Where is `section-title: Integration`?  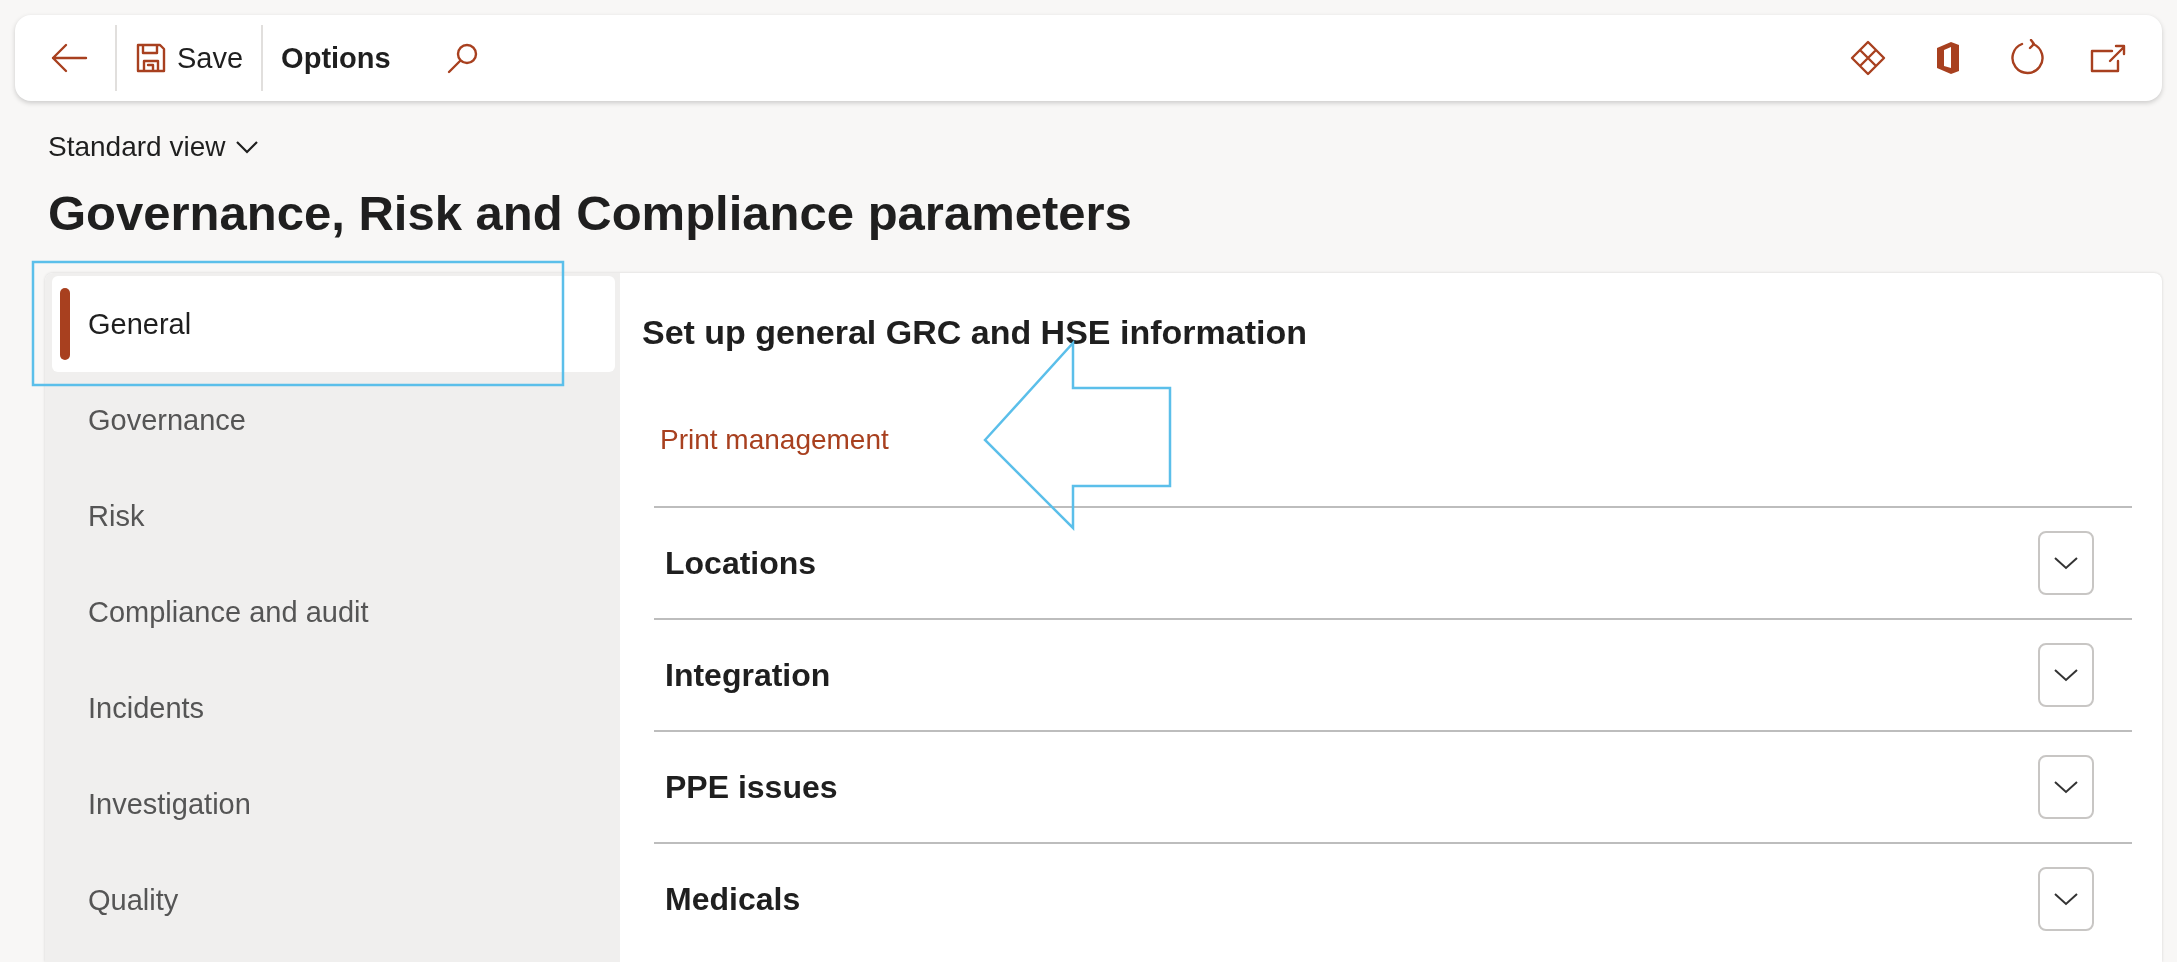 section-title: Integration is located at coordinates (748, 675).